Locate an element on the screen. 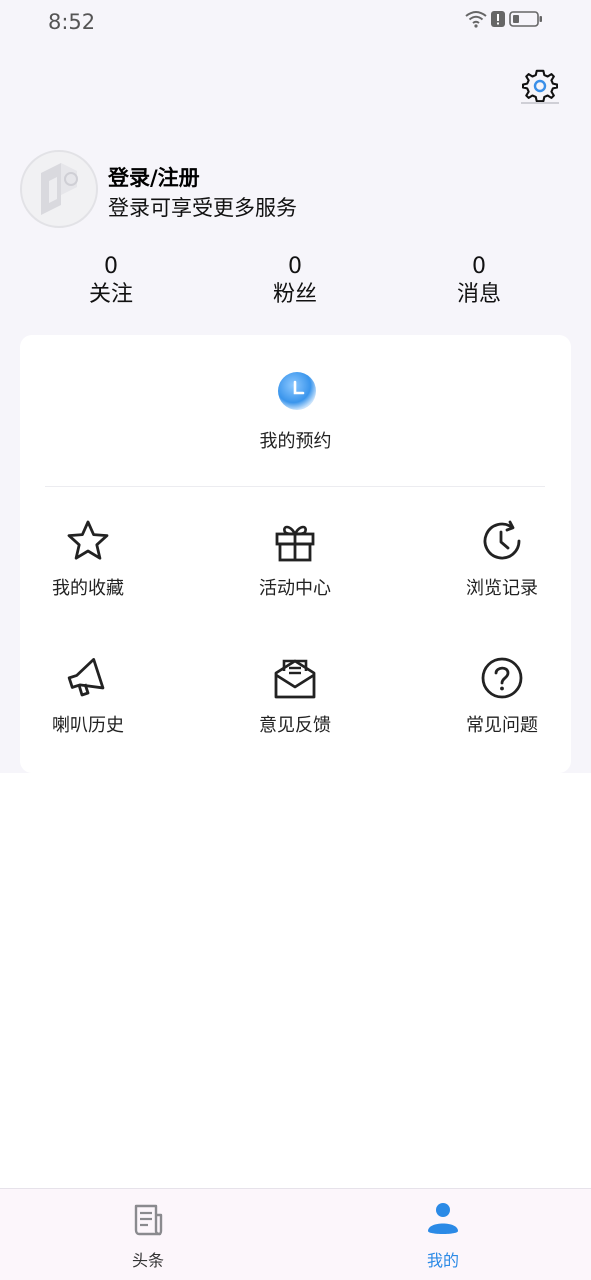 This screenshot has width=591, height=1280. status-time: 8:52 is located at coordinates (72, 22).